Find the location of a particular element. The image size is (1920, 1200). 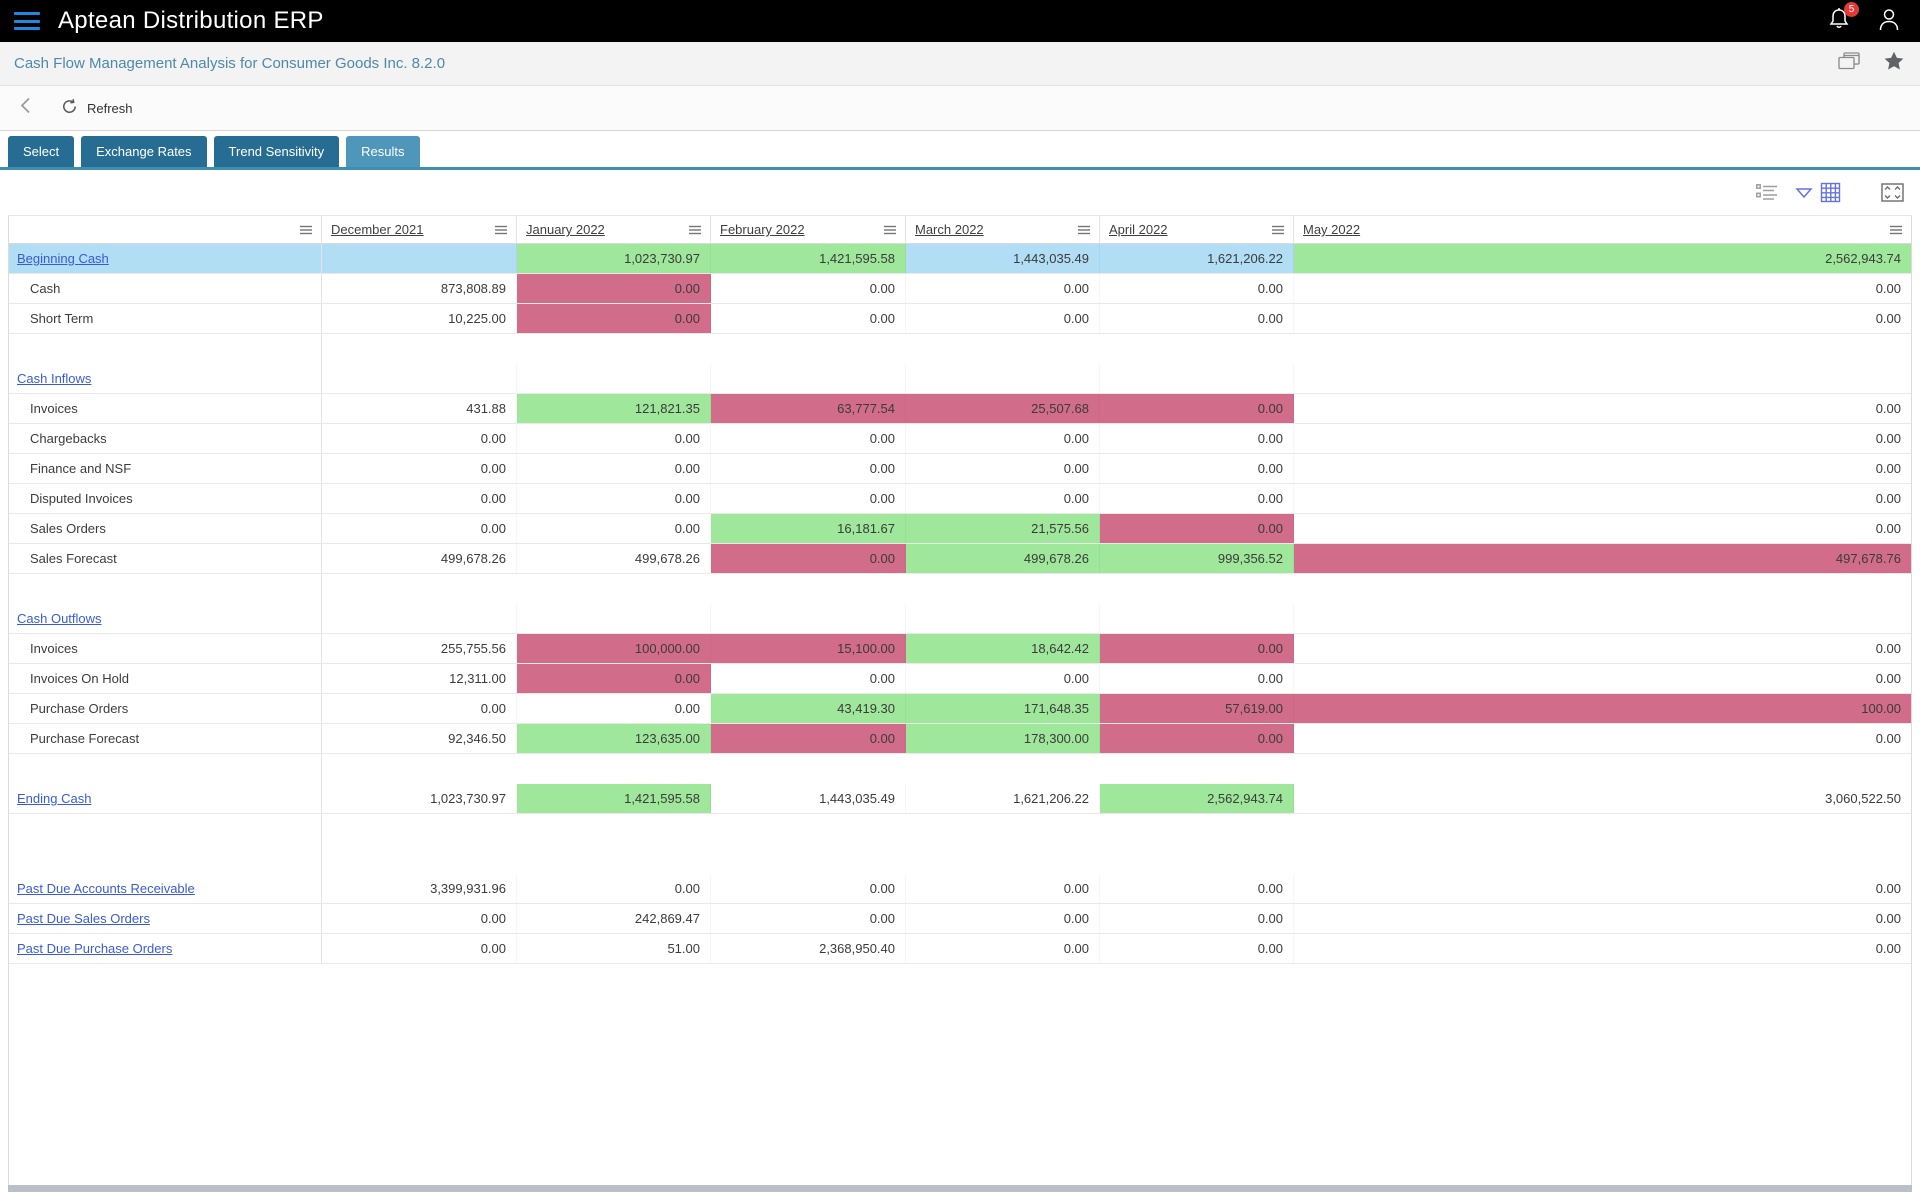

row-label: Ending Cash is located at coordinates (165, 798).